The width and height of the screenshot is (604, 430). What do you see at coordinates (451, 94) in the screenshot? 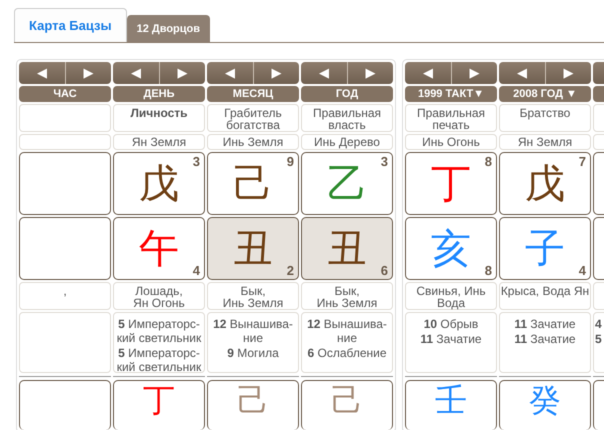
I see `column-header: 1999 ТАКТ▼` at bounding box center [451, 94].